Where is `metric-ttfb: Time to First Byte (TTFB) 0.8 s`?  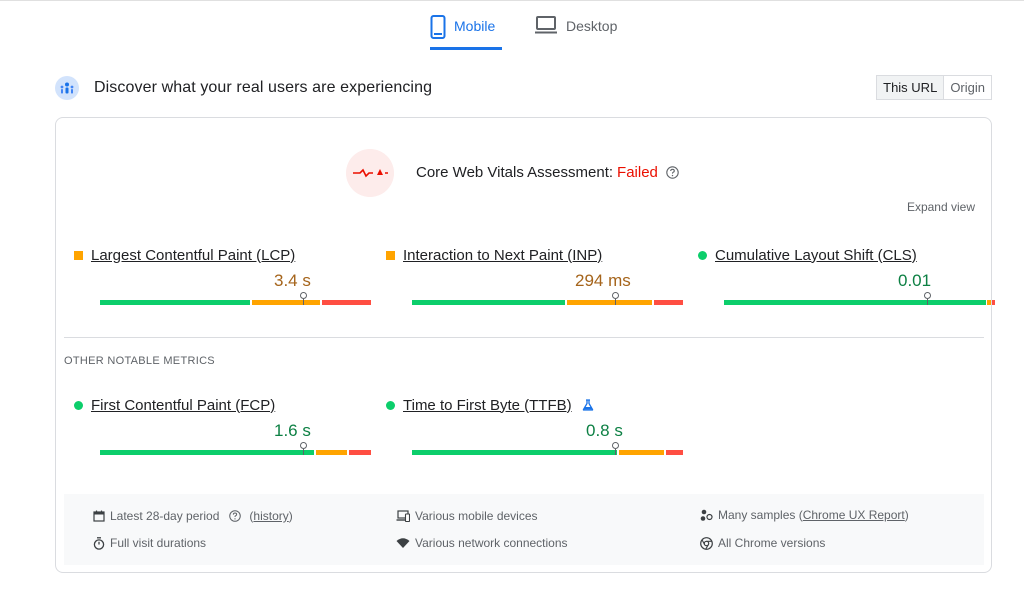 metric-ttfb: Time to First Byte (TTFB) 0.8 s is located at coordinates (534, 430).